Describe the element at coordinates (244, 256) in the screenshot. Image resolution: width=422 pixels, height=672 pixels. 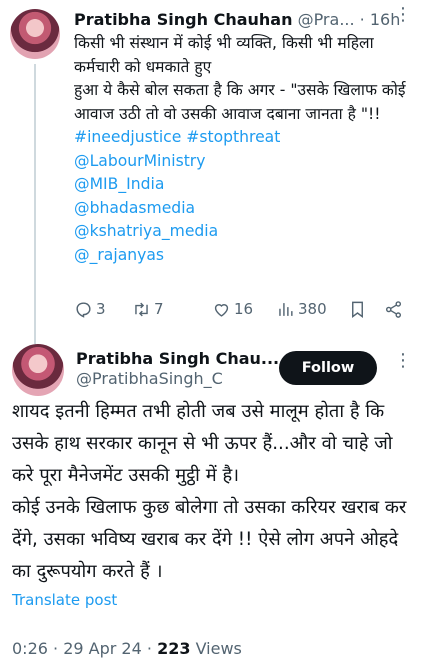
I see `mention-link: @_rajanyas` at that location.